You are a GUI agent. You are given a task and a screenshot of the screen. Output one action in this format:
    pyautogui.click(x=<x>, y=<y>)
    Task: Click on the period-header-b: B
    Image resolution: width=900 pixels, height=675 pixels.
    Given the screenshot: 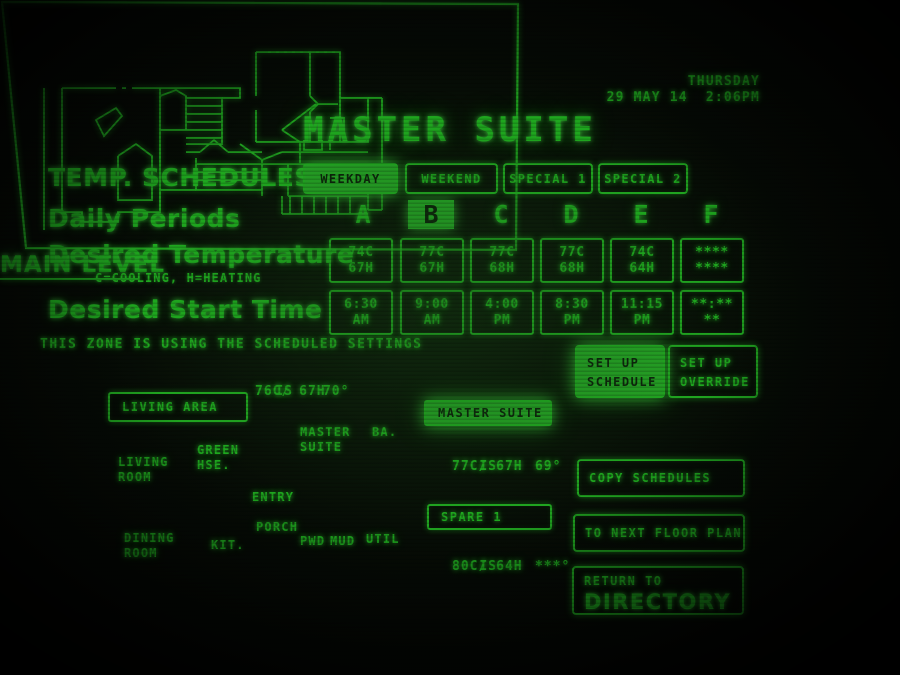 What is the action you would take?
    pyautogui.click(x=431, y=214)
    